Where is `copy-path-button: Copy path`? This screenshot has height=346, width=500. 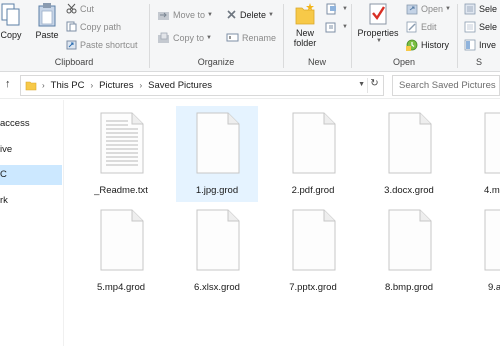 copy-path-button: Copy path is located at coordinates (93, 26).